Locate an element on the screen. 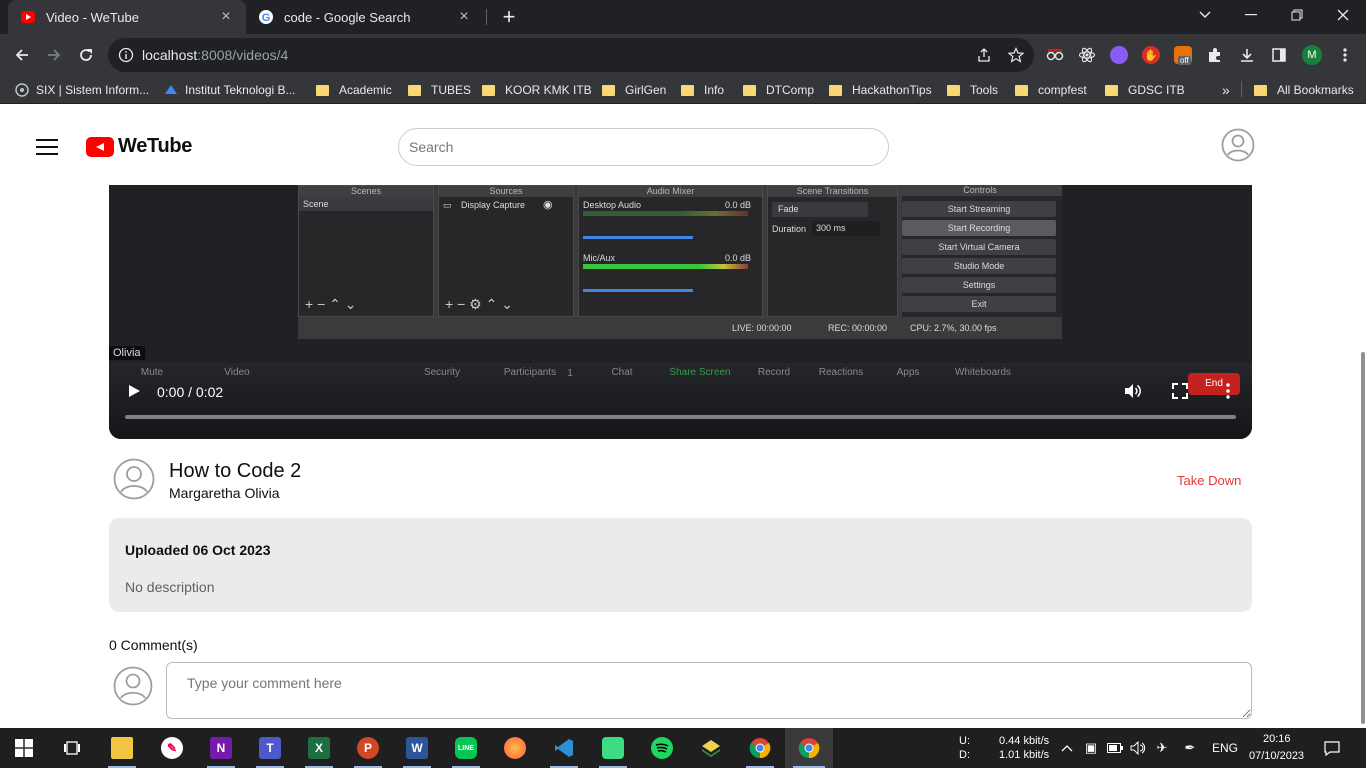 This screenshot has width=1366, height=768. video-progress-bar is located at coordinates (680, 417).